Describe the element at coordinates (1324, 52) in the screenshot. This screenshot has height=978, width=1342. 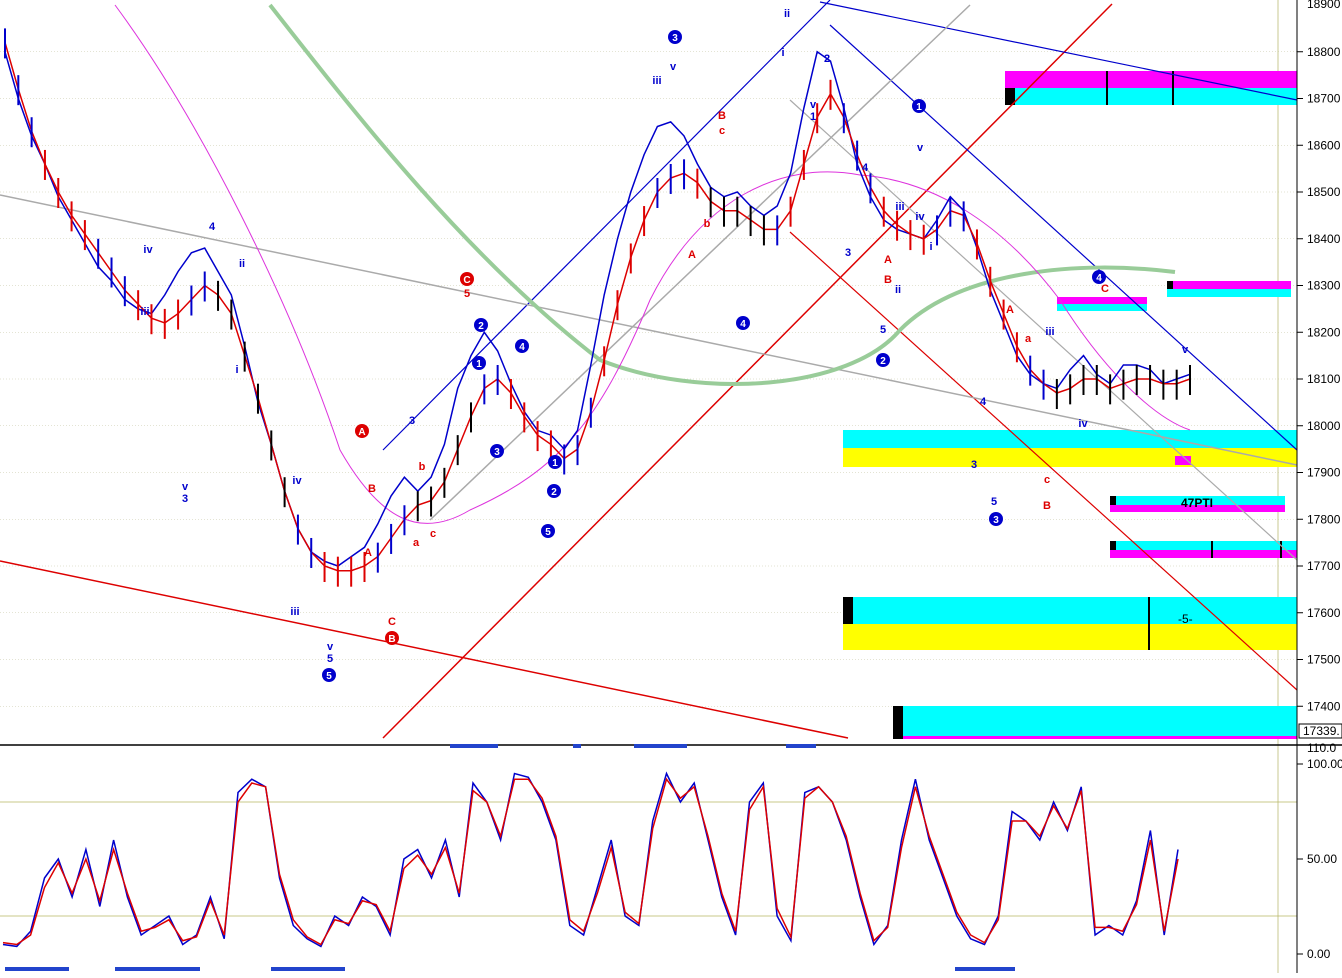
I see `price-axis-label: 18800` at that location.